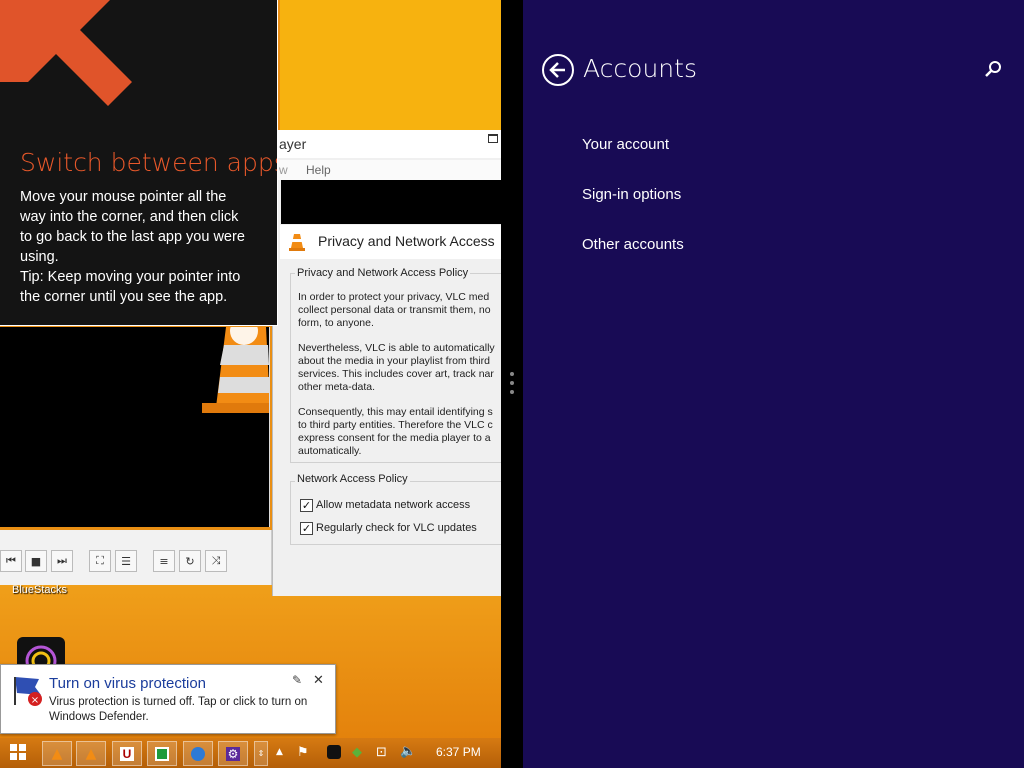 The image size is (1024, 768). I want to click on taskbar-scroll: ⇕, so click(261, 753).